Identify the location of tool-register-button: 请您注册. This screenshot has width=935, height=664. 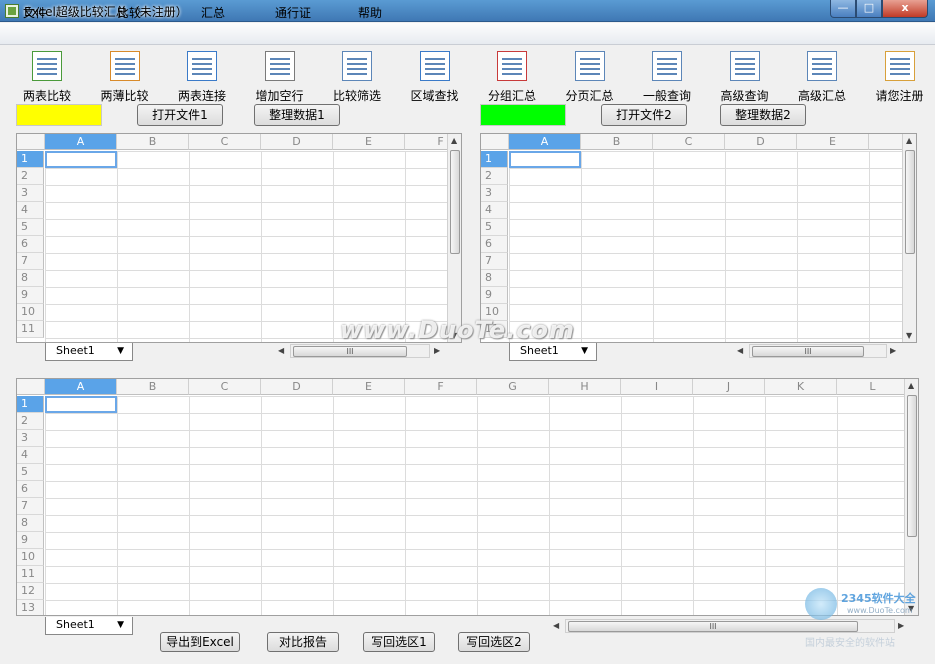
(899, 76).